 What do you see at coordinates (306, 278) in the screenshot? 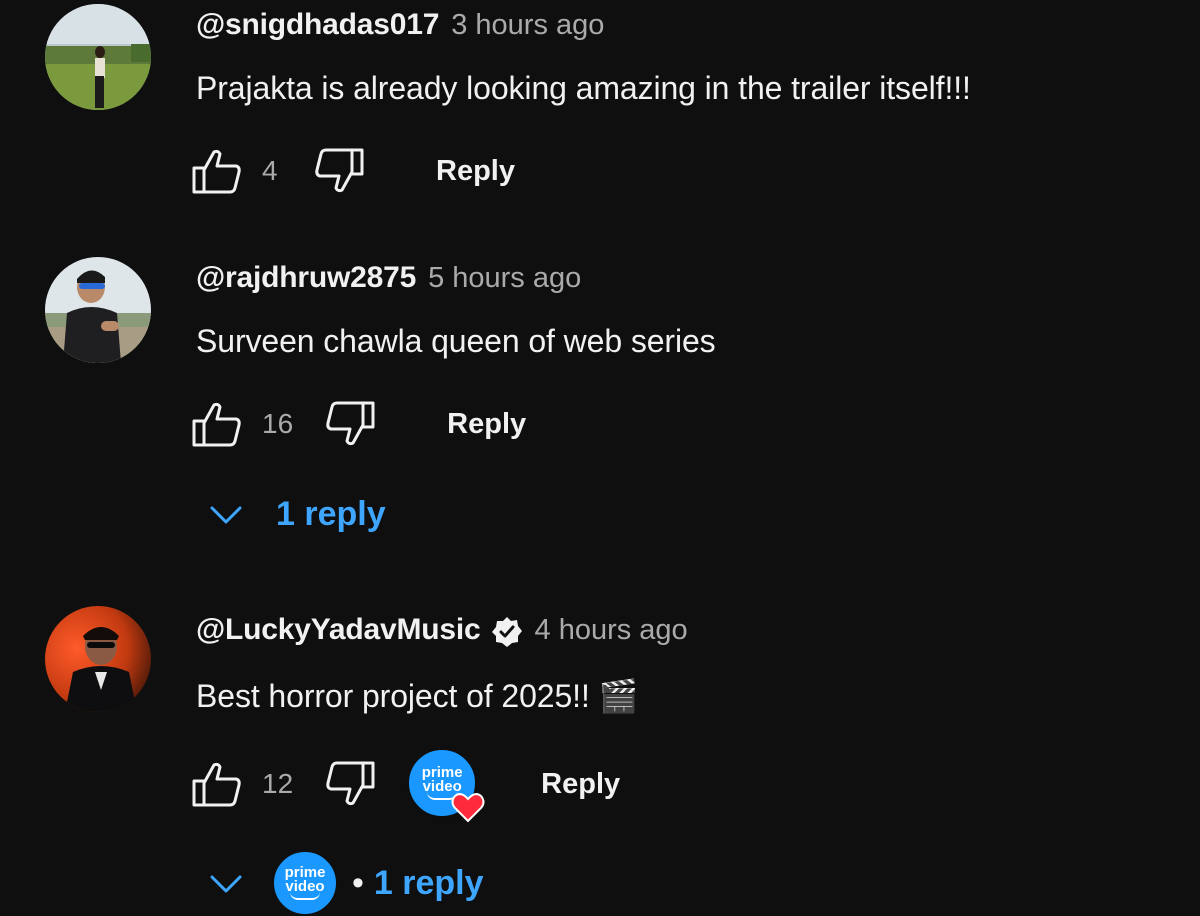
I see `author-name: @rajdhruw2875` at bounding box center [306, 278].